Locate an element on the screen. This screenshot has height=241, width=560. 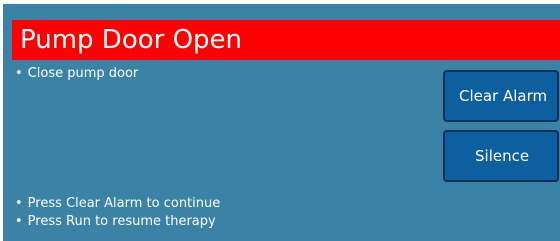
silence-button: Silence is located at coordinates (501, 156).